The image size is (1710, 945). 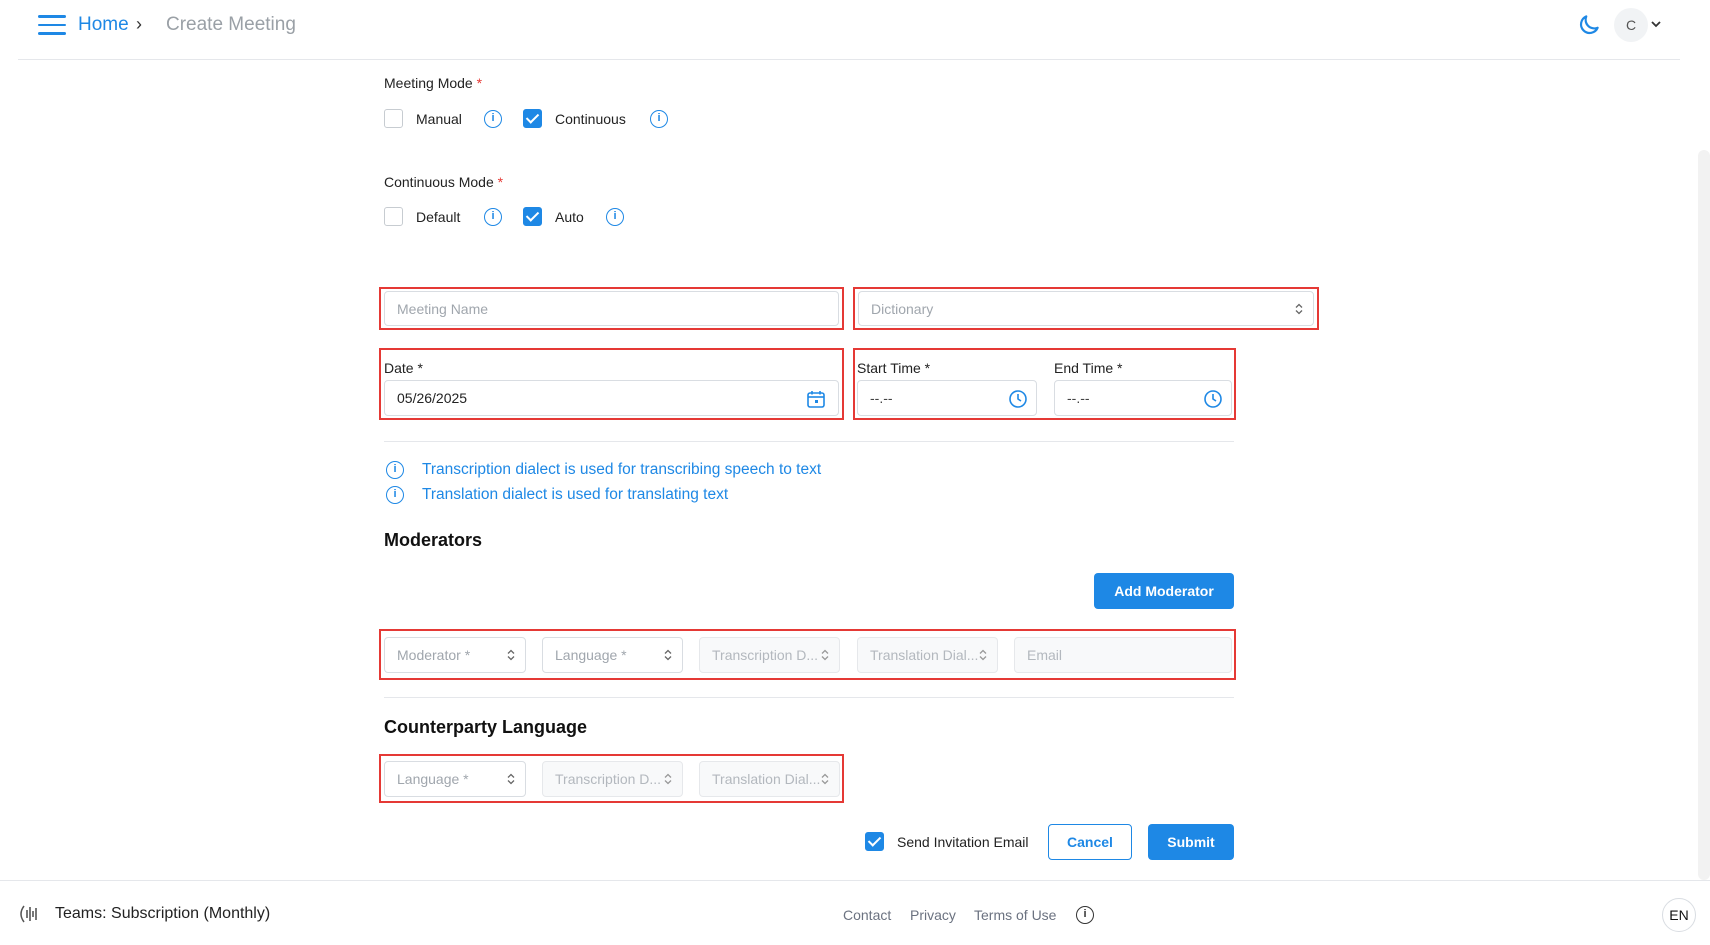 I want to click on moderator-language-select: Language *, so click(x=612, y=655).